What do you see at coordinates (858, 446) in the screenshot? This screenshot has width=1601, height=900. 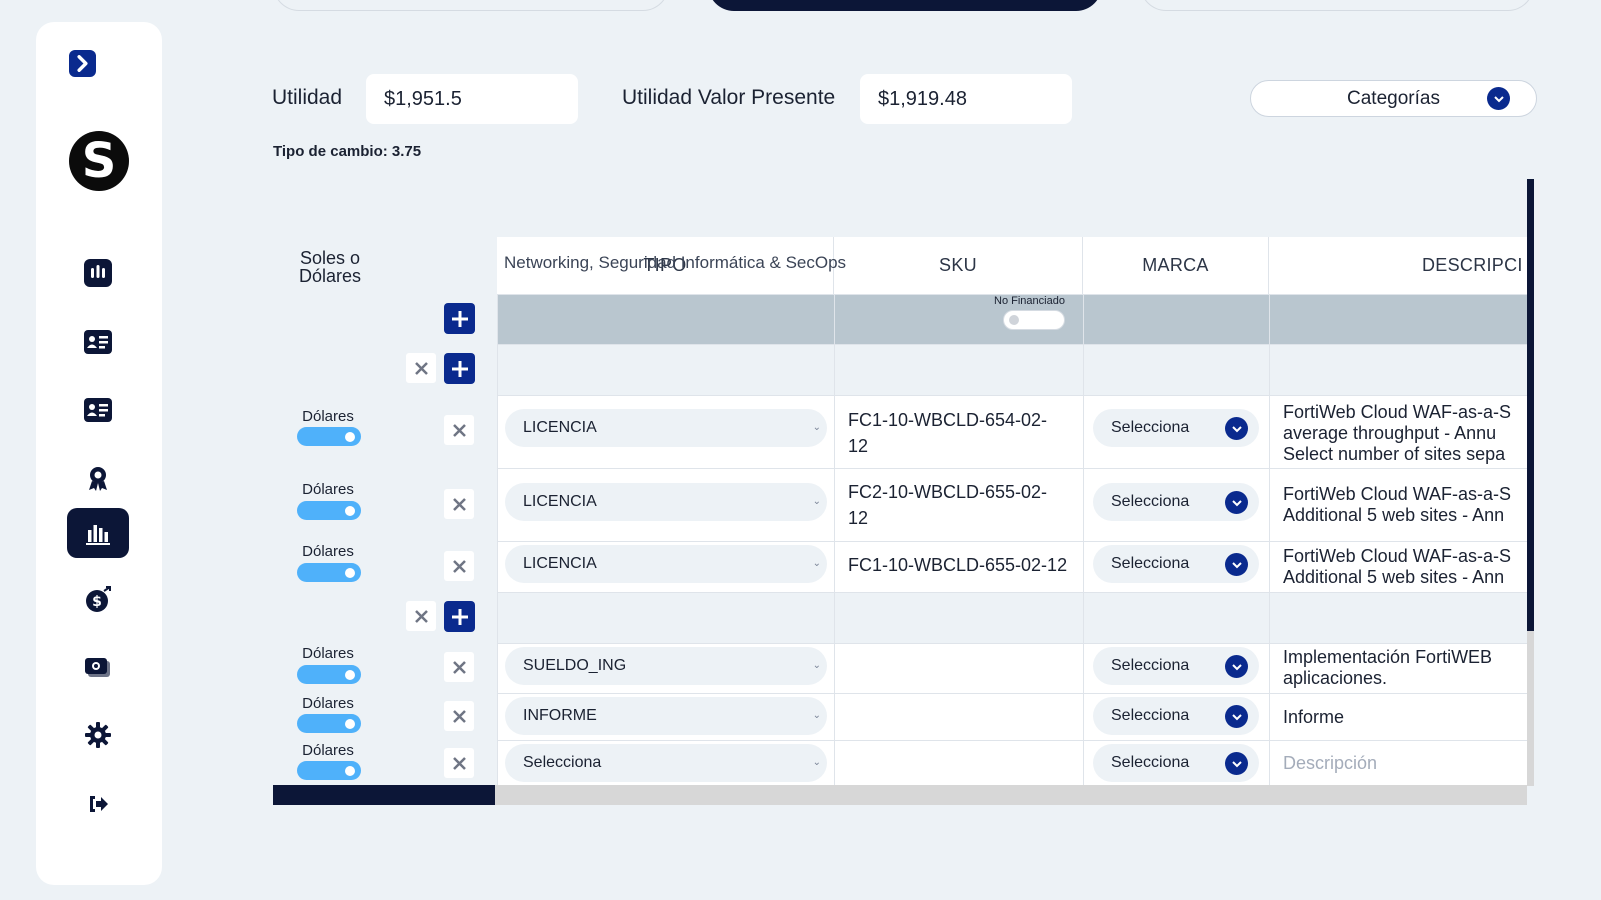 I see `sku-line: 12` at bounding box center [858, 446].